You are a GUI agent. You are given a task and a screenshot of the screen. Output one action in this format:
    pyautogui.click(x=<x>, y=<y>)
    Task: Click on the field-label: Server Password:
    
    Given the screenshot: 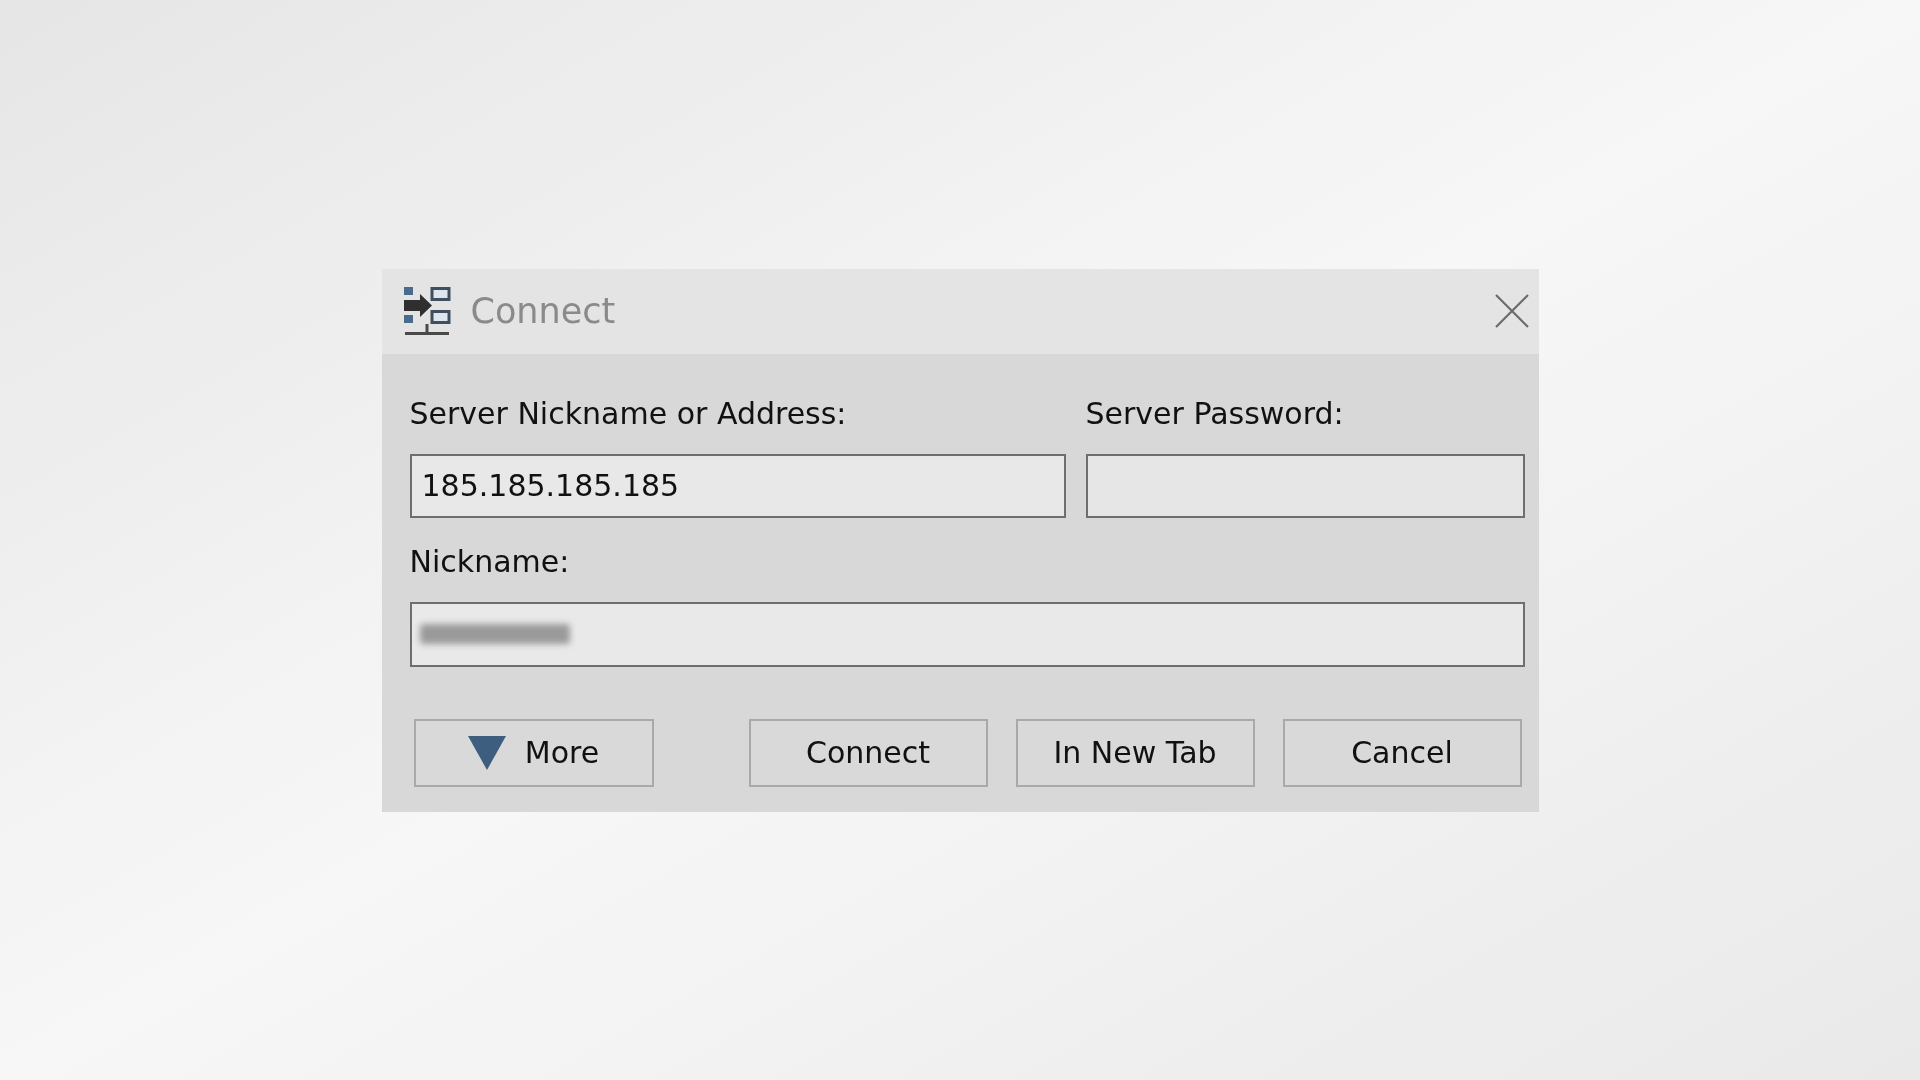 What is the action you would take?
    pyautogui.click(x=1215, y=413)
    